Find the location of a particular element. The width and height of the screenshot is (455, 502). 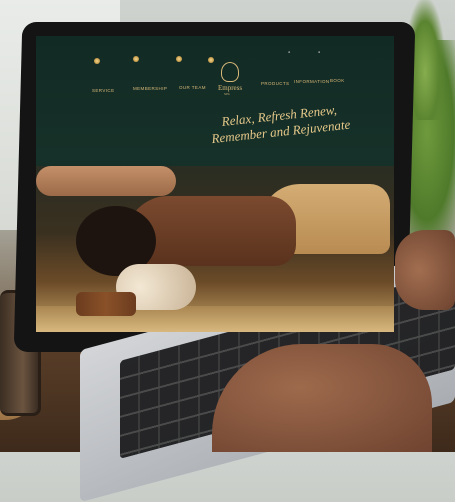

nav-information: INFORMATION is located at coordinates (312, 81).